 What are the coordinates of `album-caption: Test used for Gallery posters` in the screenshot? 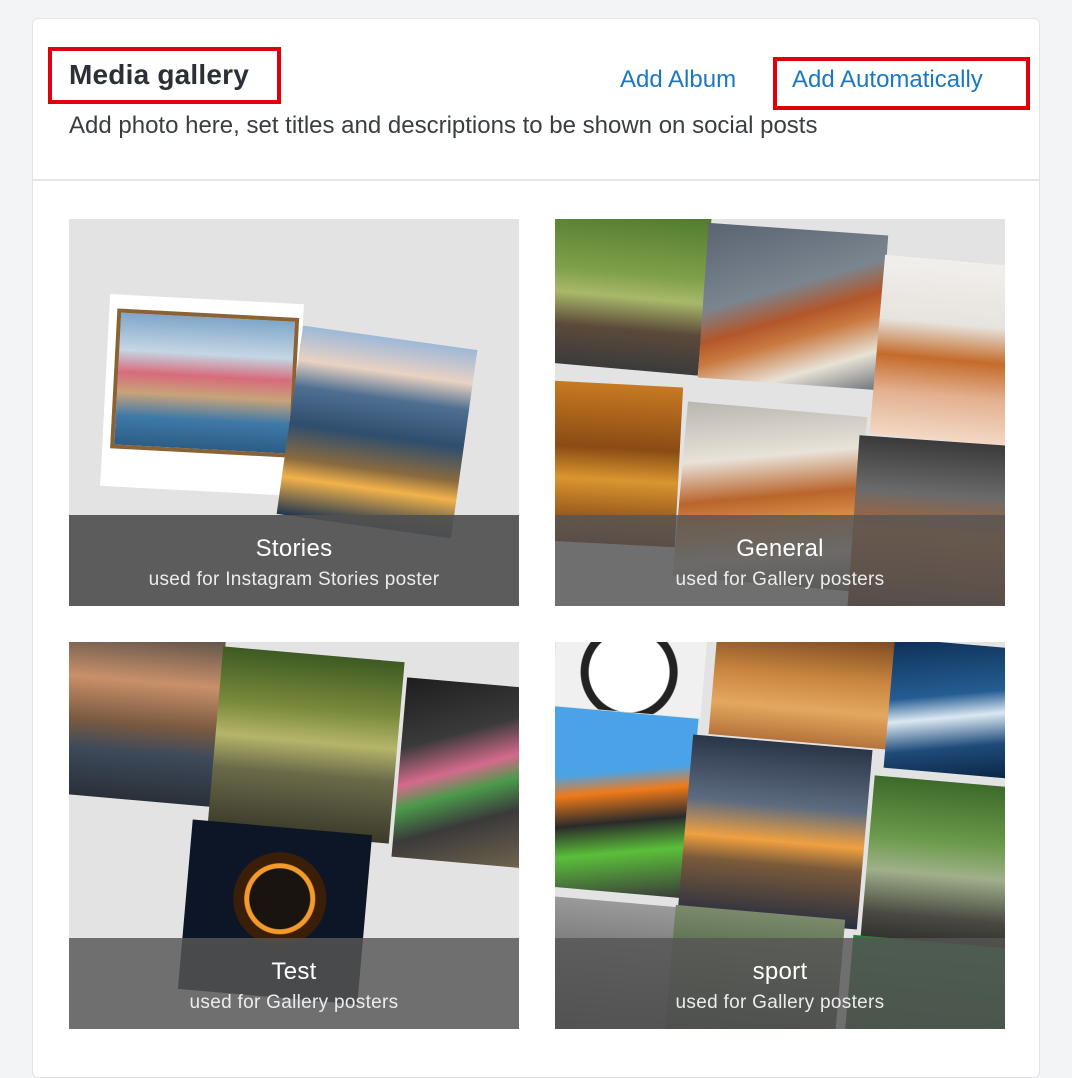 It's located at (294, 983).